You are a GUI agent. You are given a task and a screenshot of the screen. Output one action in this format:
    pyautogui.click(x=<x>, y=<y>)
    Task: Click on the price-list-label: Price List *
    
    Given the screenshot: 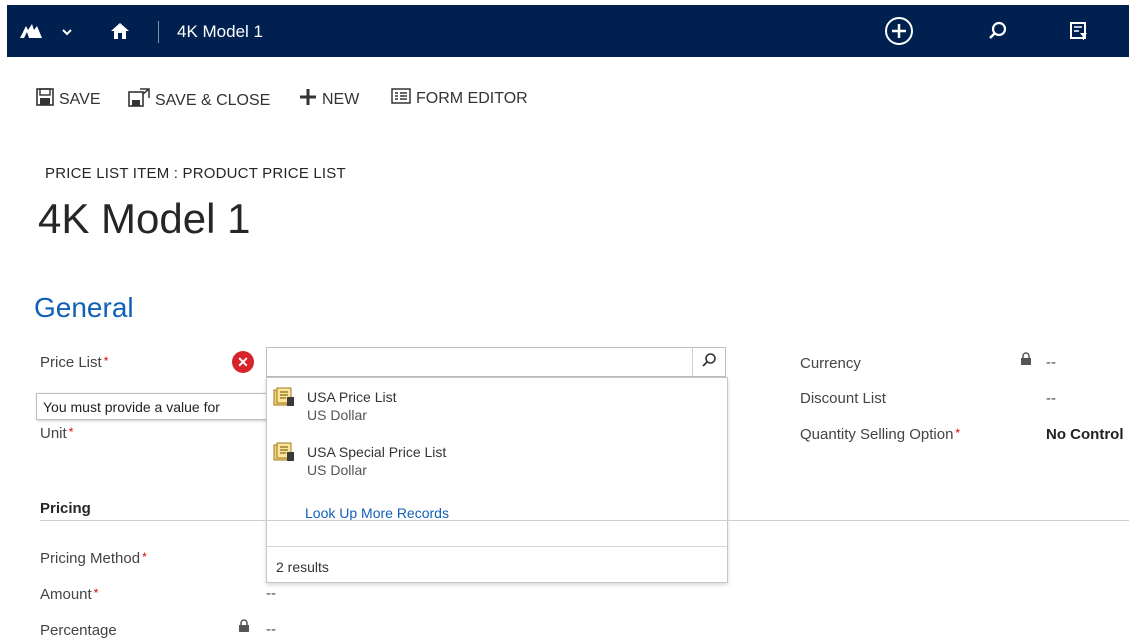 What is the action you would take?
    pyautogui.click(x=74, y=362)
    